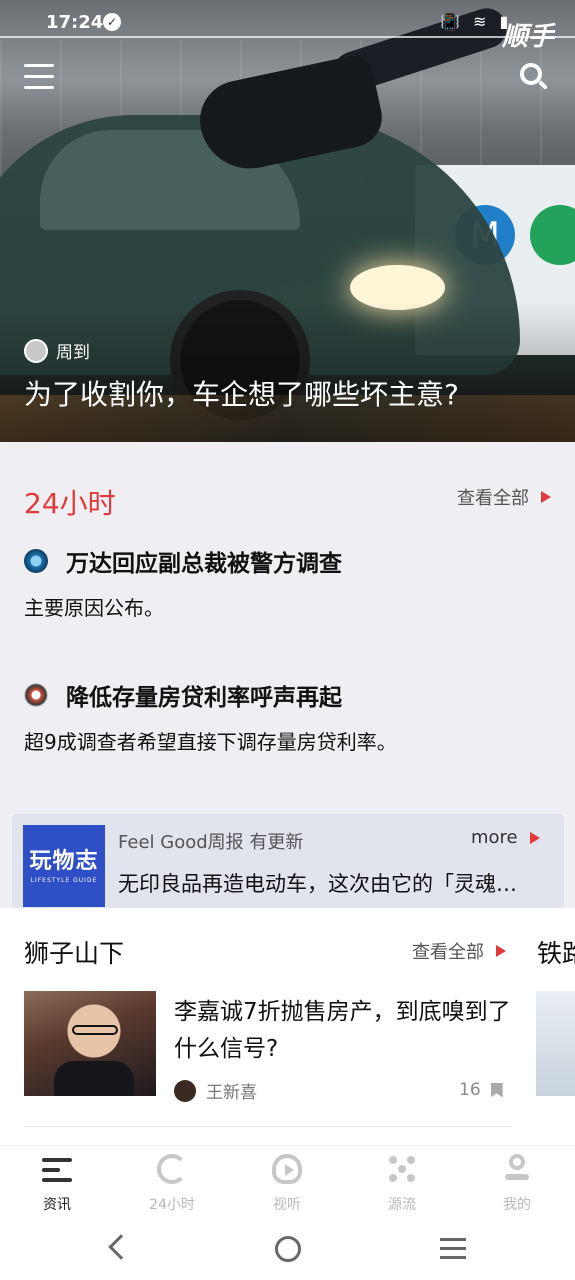  Describe the element at coordinates (268, 1126) in the screenshot. I see `divider` at that location.